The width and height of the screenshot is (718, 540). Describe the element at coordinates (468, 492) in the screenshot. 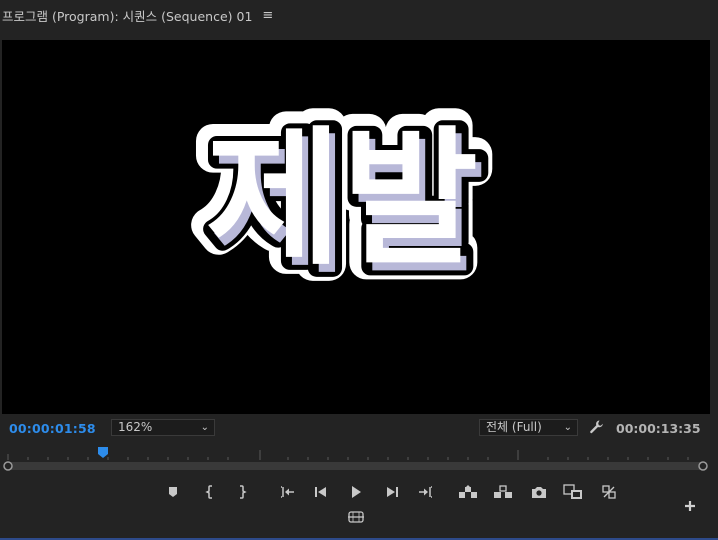

I see `lift-icon` at that location.